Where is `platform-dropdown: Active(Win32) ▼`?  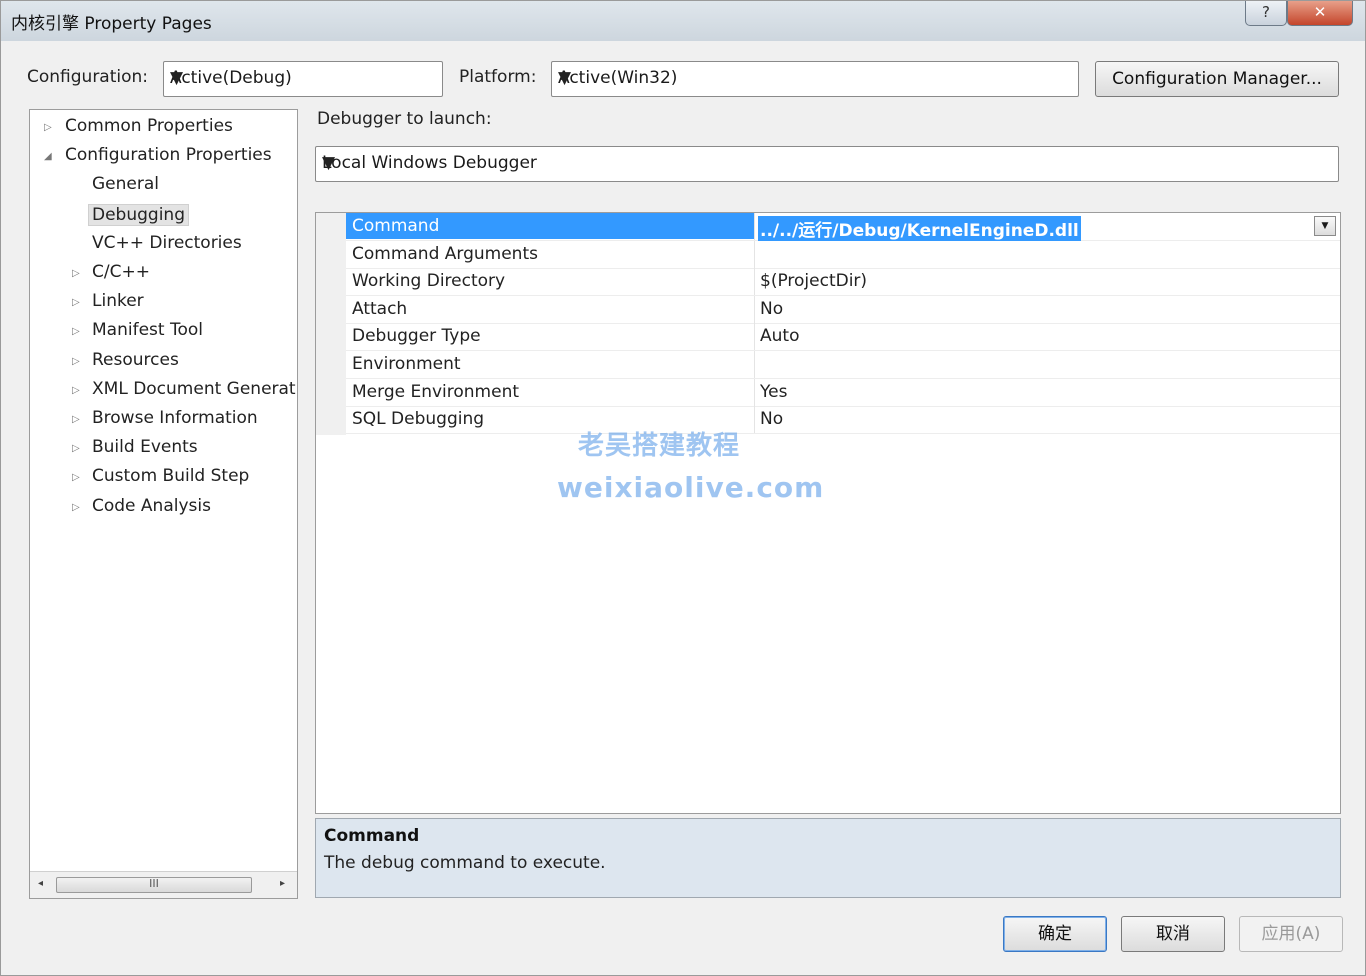
platform-dropdown: Active(Win32) ▼ is located at coordinates (815, 79).